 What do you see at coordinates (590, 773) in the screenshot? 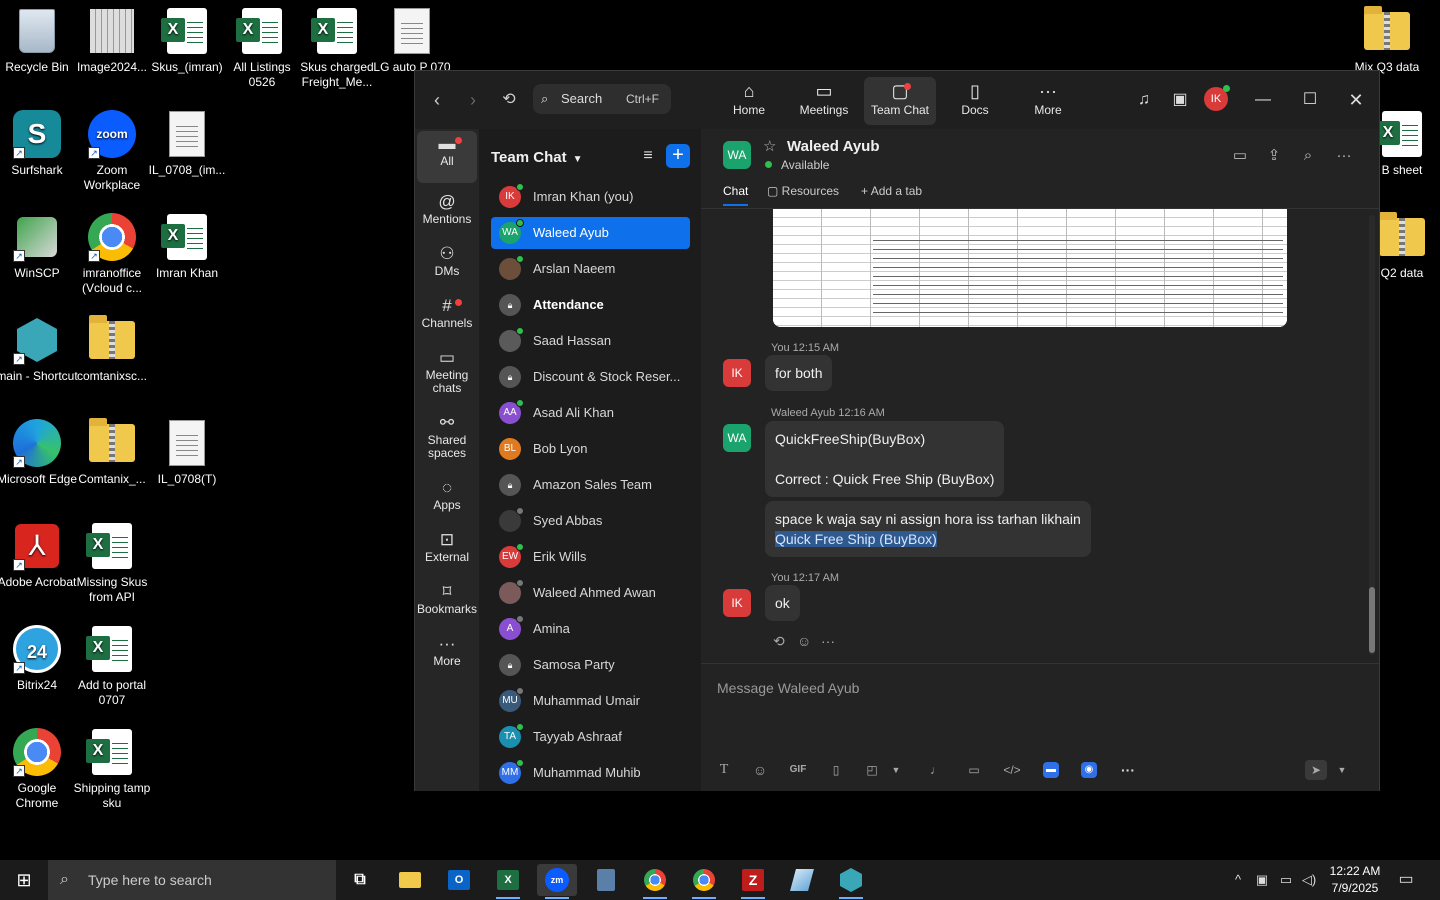
I see `contact-item: MM Muhammad Muhib` at bounding box center [590, 773].